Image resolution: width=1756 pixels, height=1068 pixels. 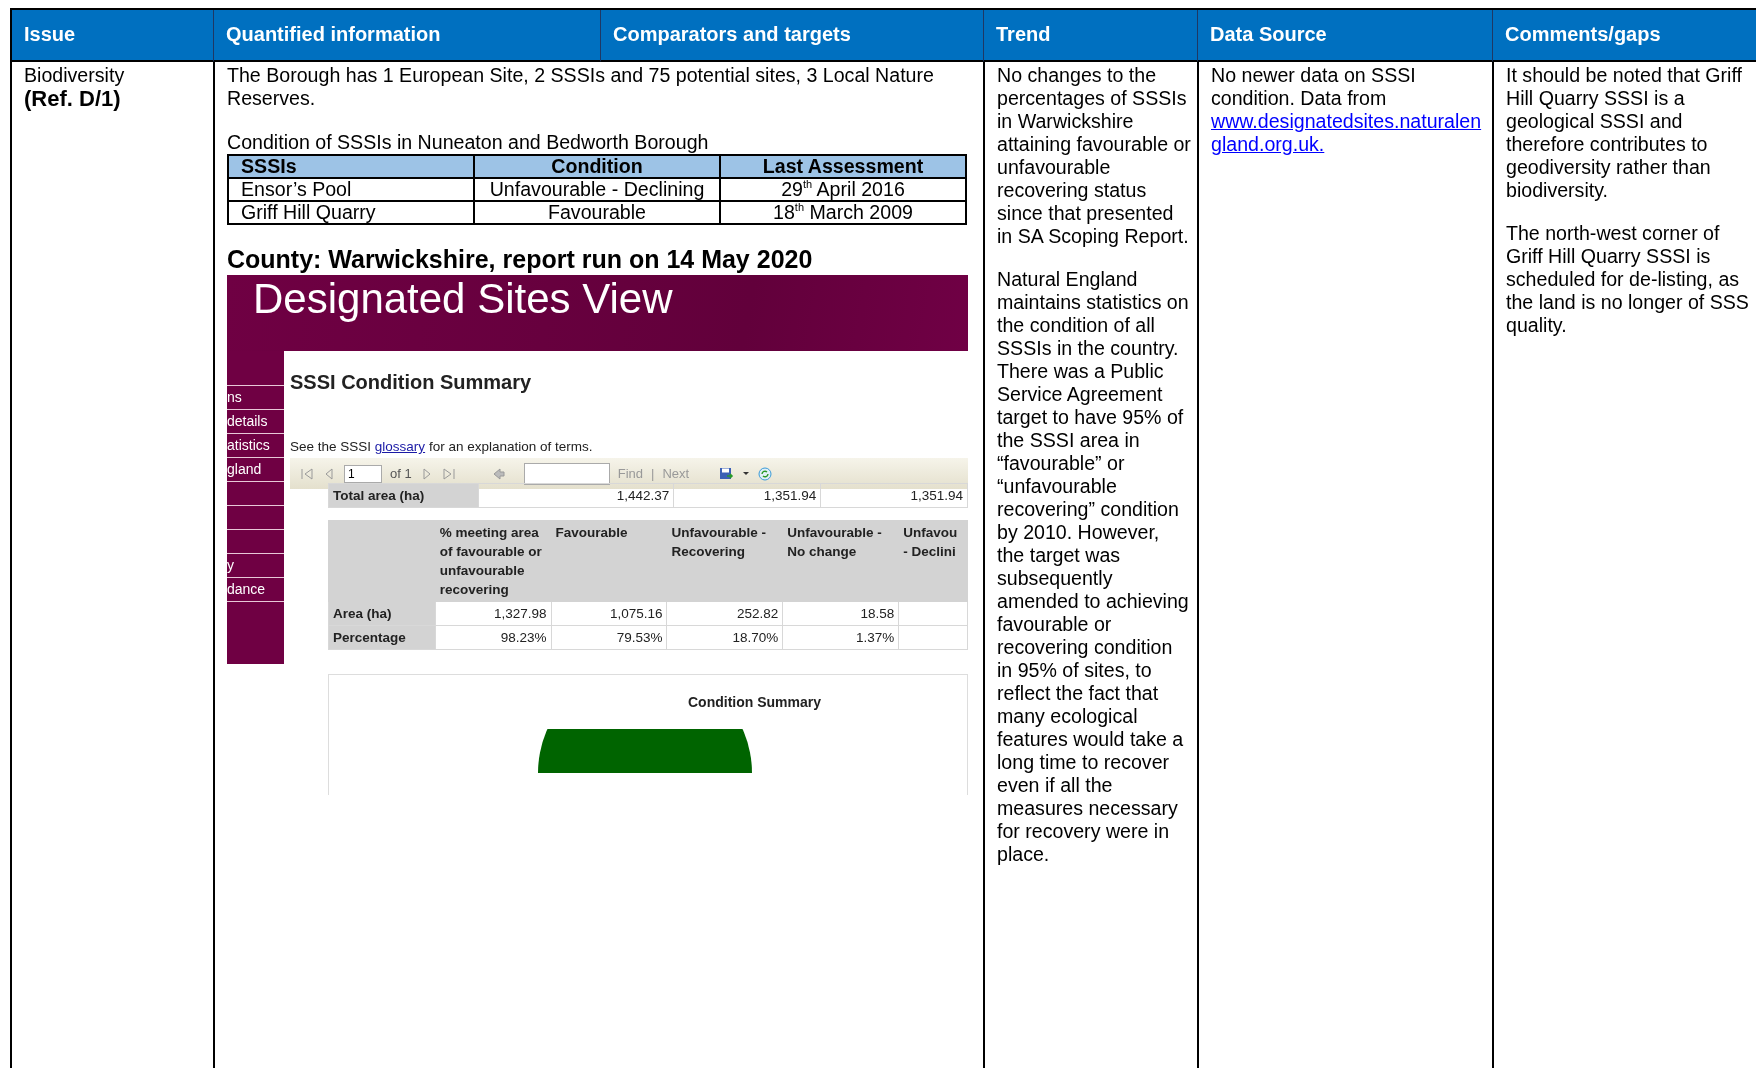 I want to click on column-header: Issue, so click(x=111, y=36).